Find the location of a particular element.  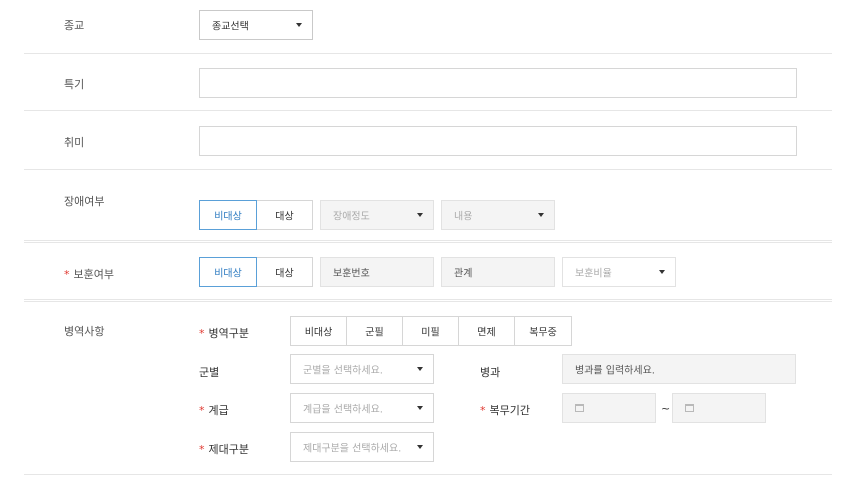

military-rank-label: * 계급 is located at coordinates (214, 410).